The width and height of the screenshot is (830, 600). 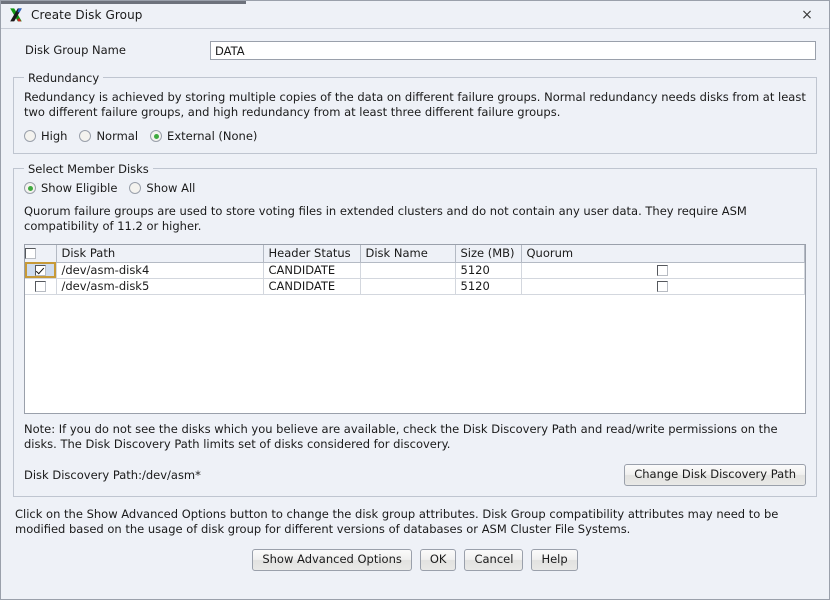 I want to click on redundancy-legend: Redundancy, so click(x=64, y=78).